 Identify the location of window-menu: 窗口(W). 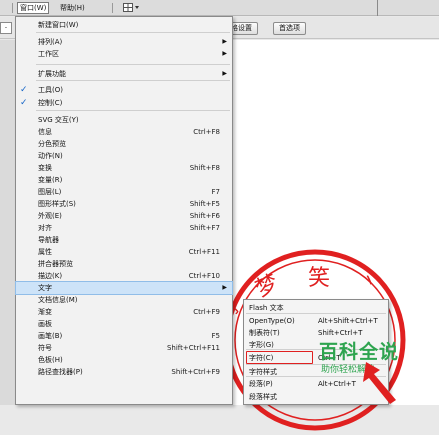
(33, 8).